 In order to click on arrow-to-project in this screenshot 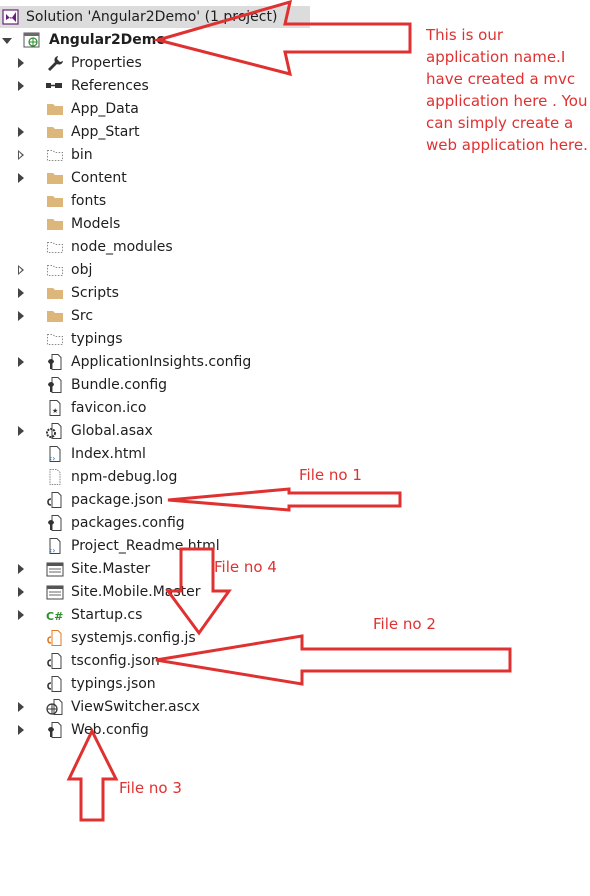, I will do `click(282, 38)`.